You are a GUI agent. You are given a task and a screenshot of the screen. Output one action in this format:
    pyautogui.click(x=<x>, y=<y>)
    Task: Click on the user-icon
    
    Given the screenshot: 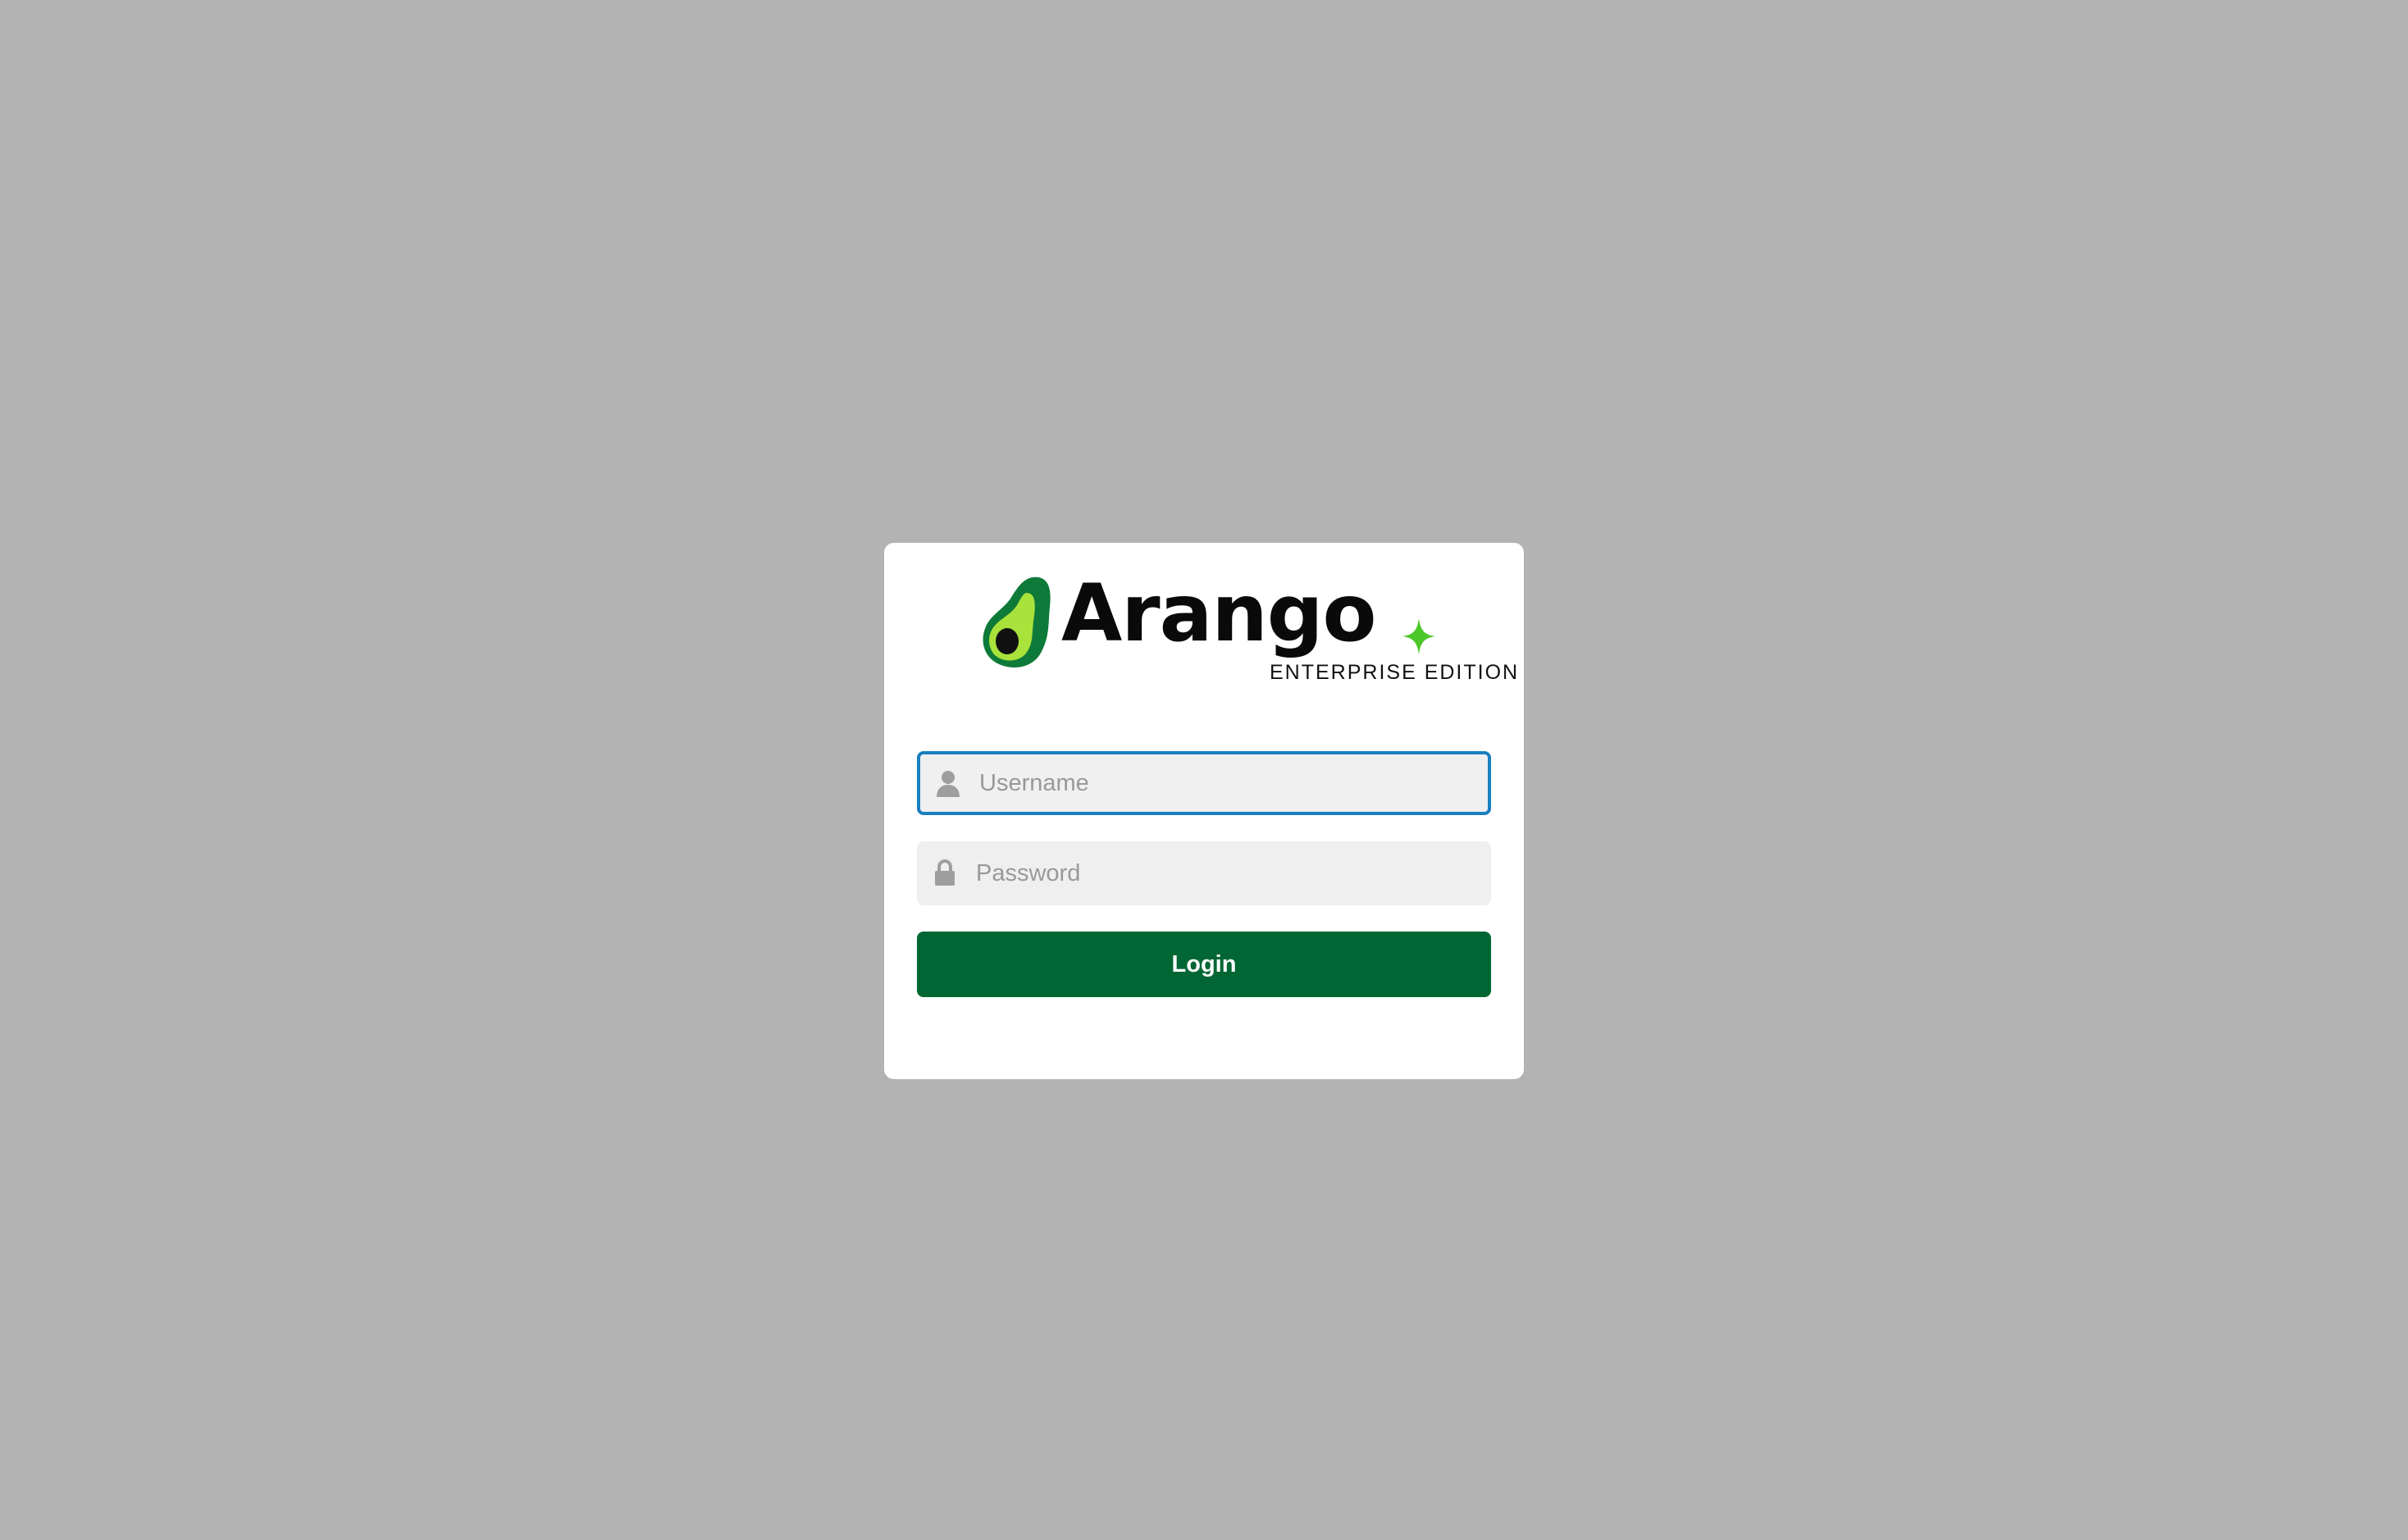 What is the action you would take?
    pyautogui.click(x=948, y=784)
    